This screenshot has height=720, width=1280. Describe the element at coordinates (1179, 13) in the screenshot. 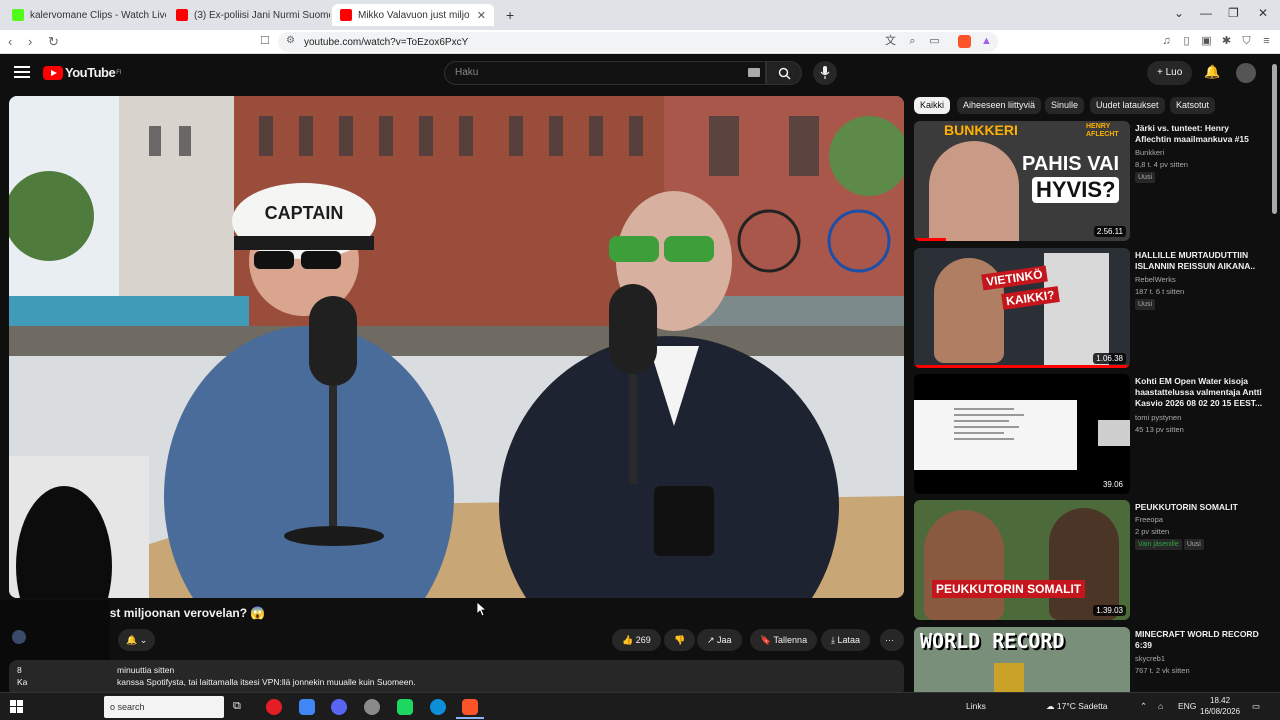

I see `tab-list-icon: ⌄` at that location.